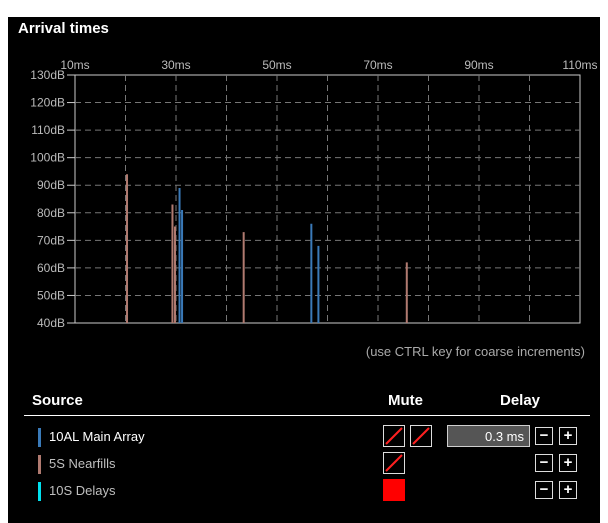  What do you see at coordinates (405, 400) in the screenshot?
I see `mute-column-header: Mute` at bounding box center [405, 400].